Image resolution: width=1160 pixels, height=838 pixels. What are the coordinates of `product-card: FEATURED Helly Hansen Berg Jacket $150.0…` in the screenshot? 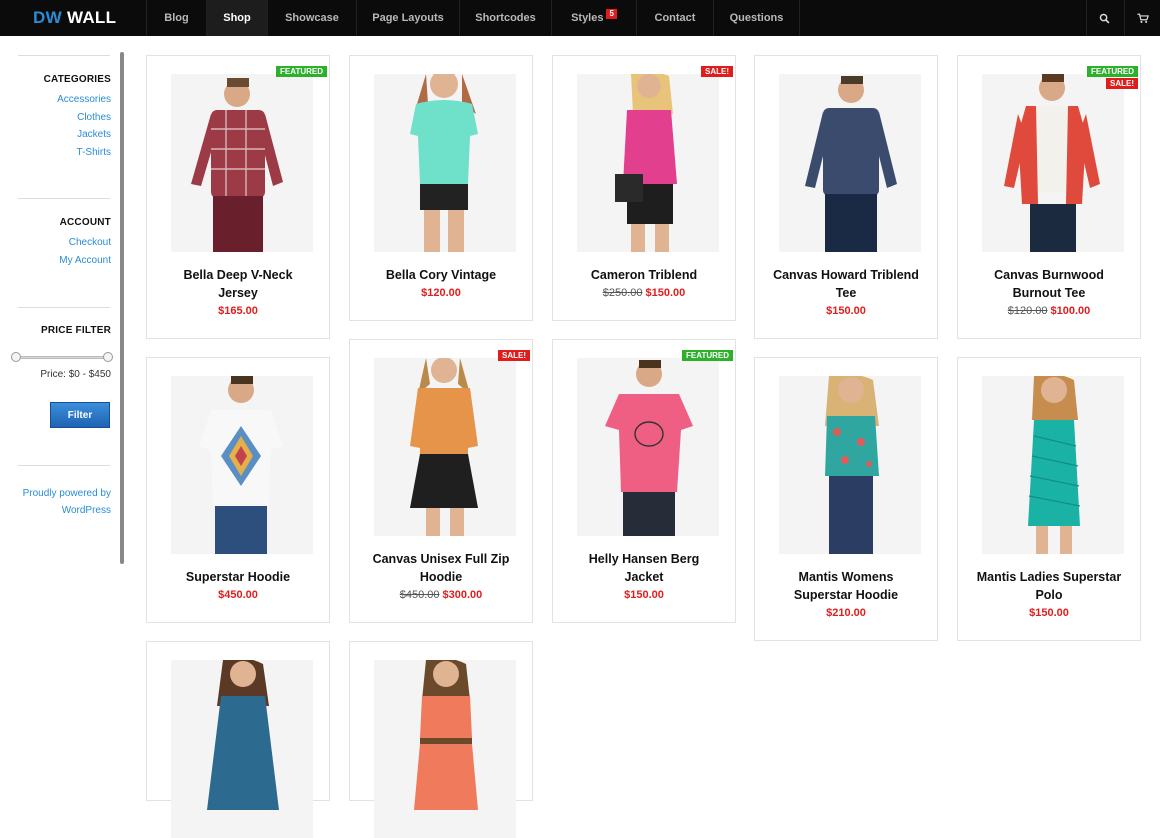 It's located at (644, 481).